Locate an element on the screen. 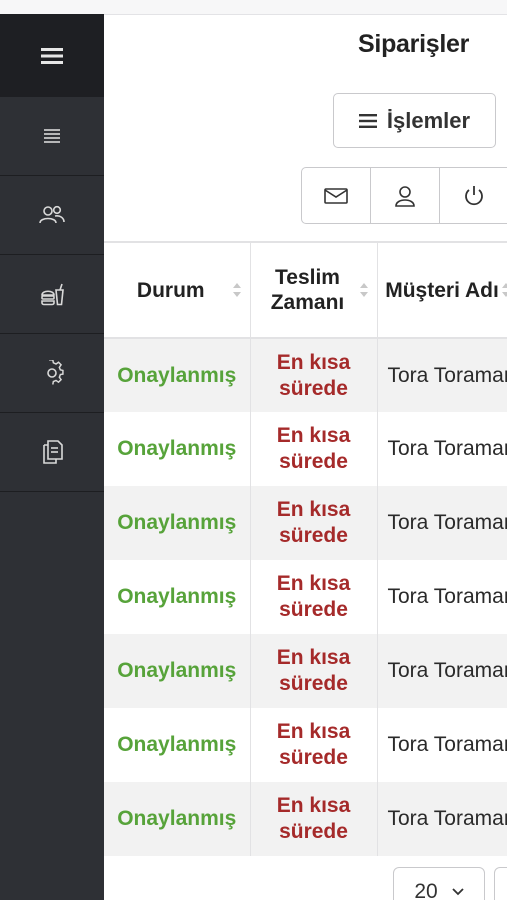 The height and width of the screenshot is (900, 507). actions-button: İşlemler is located at coordinates (414, 120).